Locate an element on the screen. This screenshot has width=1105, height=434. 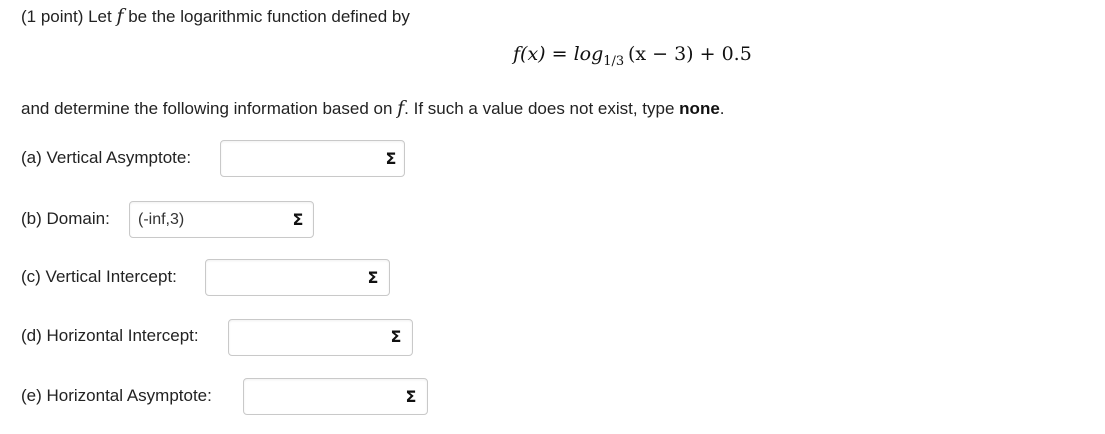
question-d-label: (d) Horizontal Intercept: is located at coordinates (110, 335).